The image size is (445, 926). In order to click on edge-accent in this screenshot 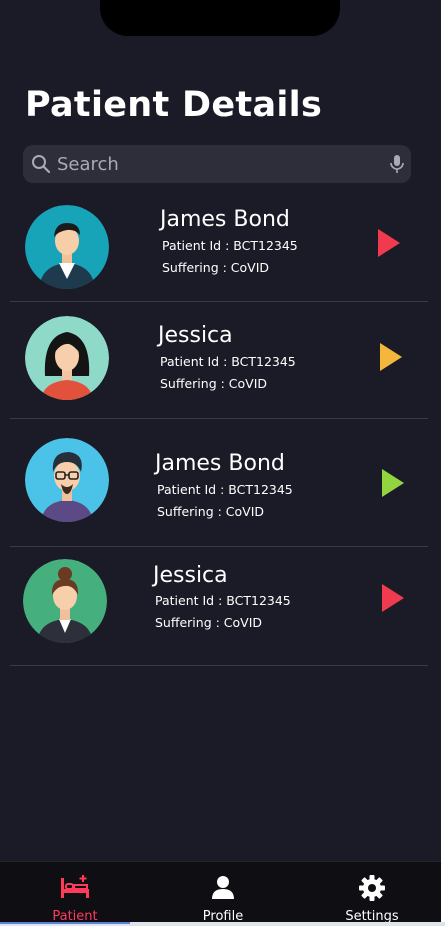, I will do `click(65, 923)`.